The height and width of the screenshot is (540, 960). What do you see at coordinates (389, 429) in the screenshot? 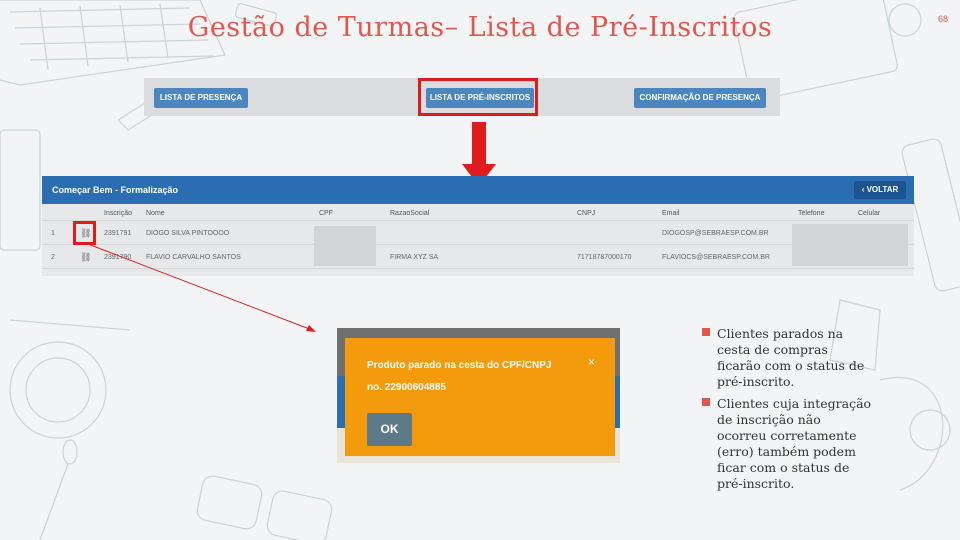
I see `ok-button: OK` at bounding box center [389, 429].